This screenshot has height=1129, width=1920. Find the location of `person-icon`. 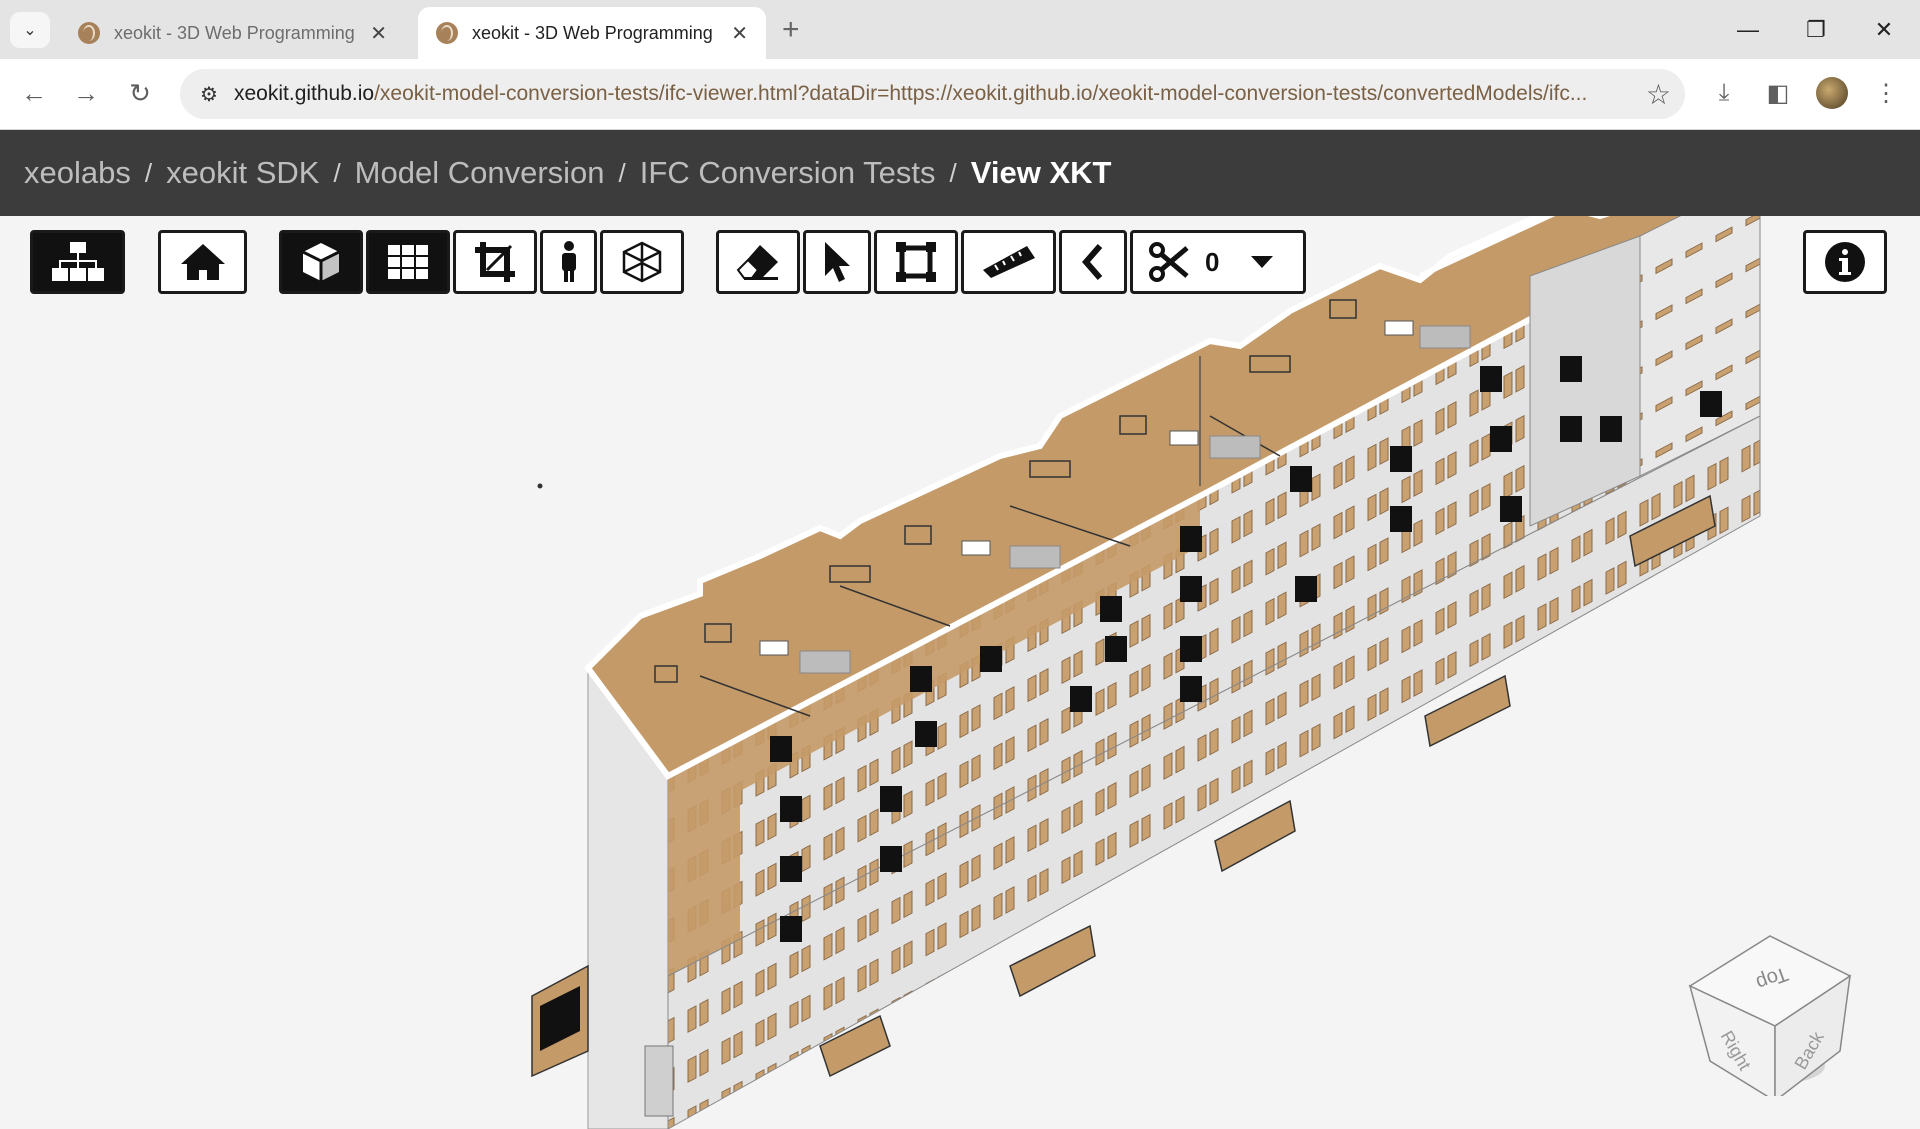

person-icon is located at coordinates (568, 261).